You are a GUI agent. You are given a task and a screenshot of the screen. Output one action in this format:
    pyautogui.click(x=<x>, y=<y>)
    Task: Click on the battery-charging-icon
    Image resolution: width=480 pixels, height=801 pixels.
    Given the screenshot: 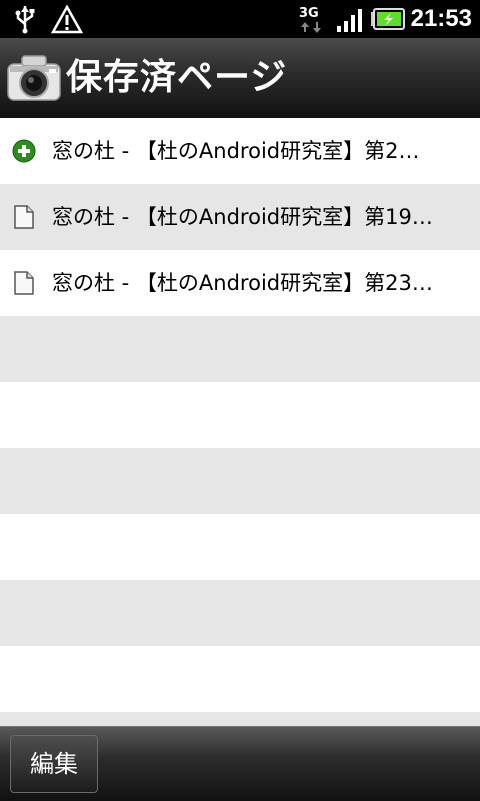 What is the action you would take?
    pyautogui.click(x=388, y=19)
    